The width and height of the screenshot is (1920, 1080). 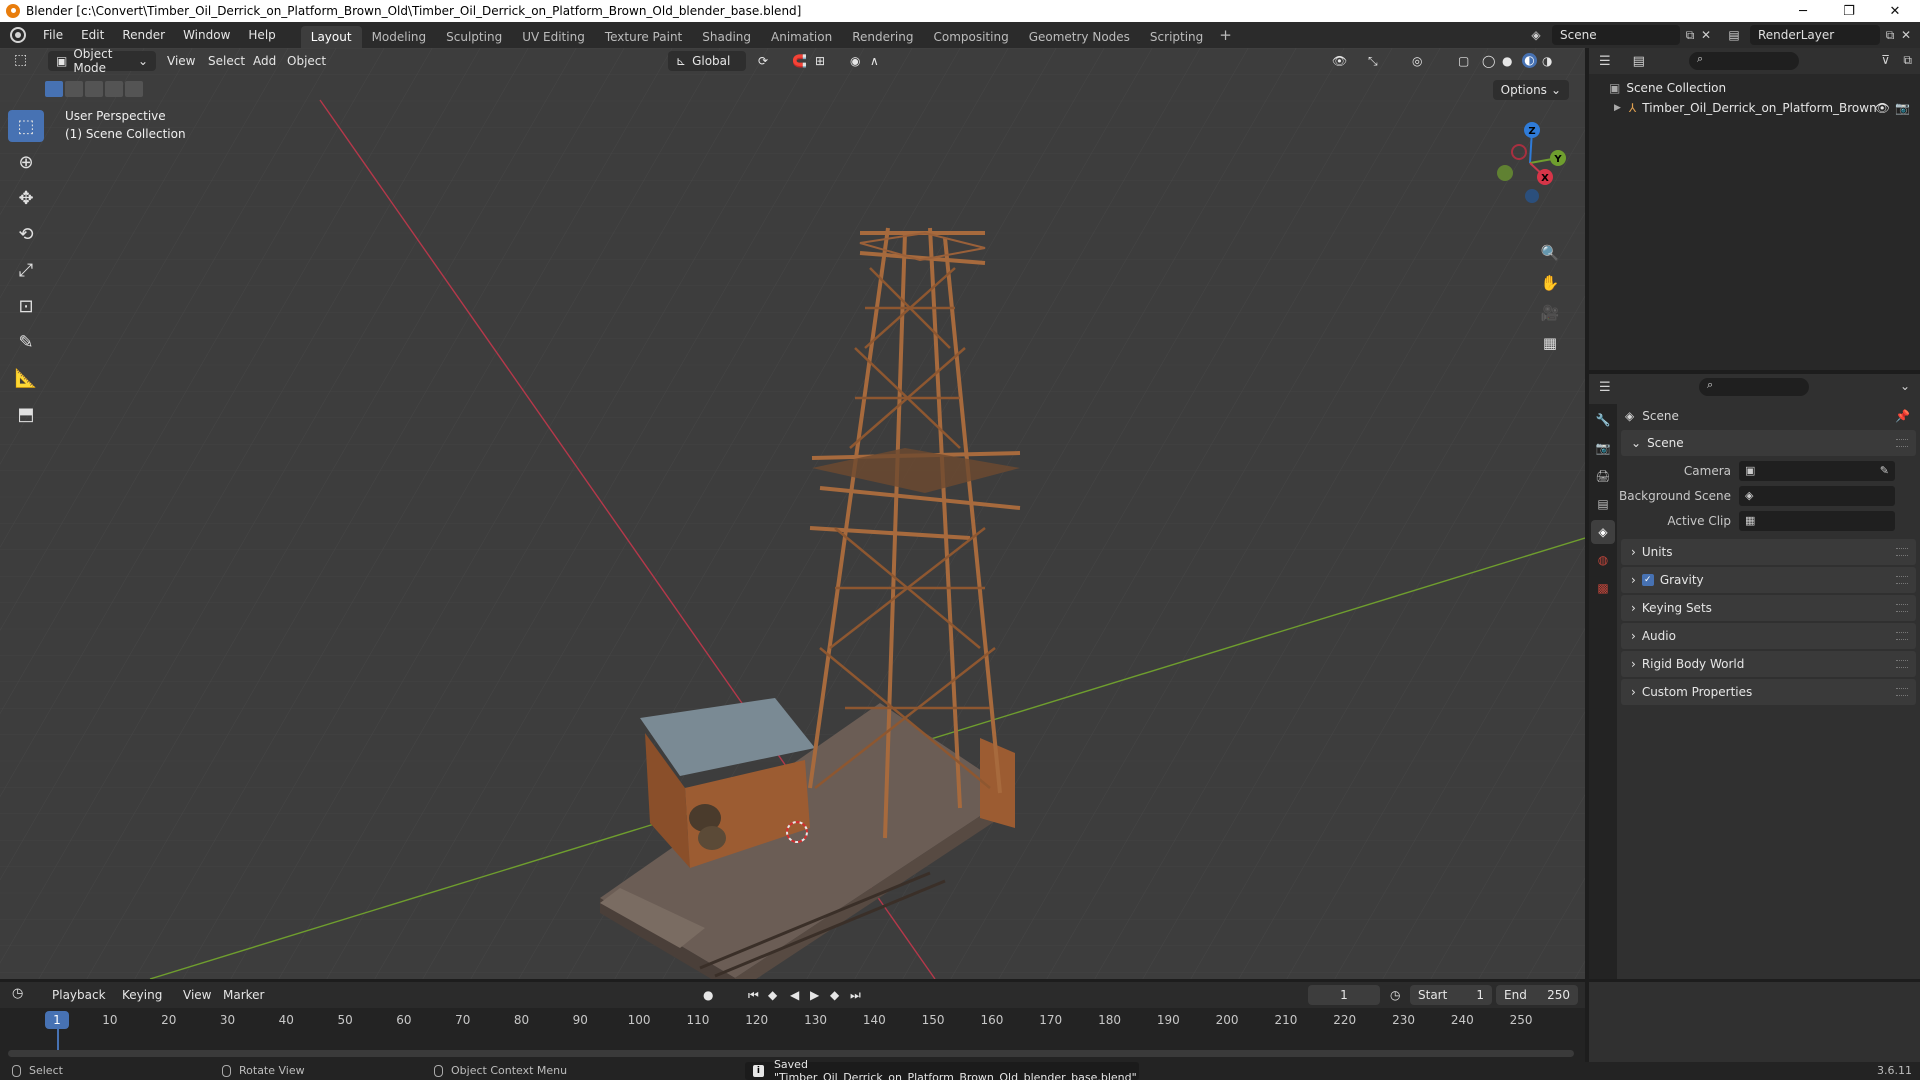 What do you see at coordinates (18, 35) in the screenshot?
I see `blender-logo-icon` at bounding box center [18, 35].